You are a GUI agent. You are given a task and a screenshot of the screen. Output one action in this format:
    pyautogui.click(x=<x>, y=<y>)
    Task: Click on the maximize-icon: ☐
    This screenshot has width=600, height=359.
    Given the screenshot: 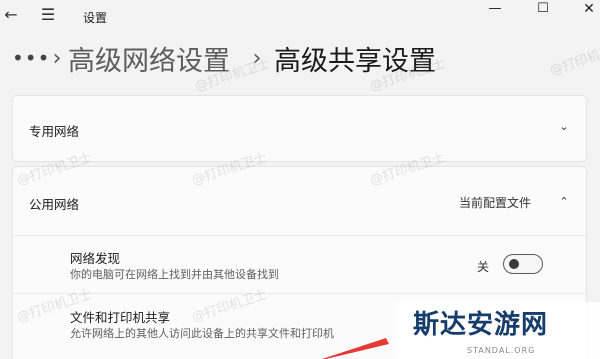 What is the action you would take?
    pyautogui.click(x=543, y=10)
    